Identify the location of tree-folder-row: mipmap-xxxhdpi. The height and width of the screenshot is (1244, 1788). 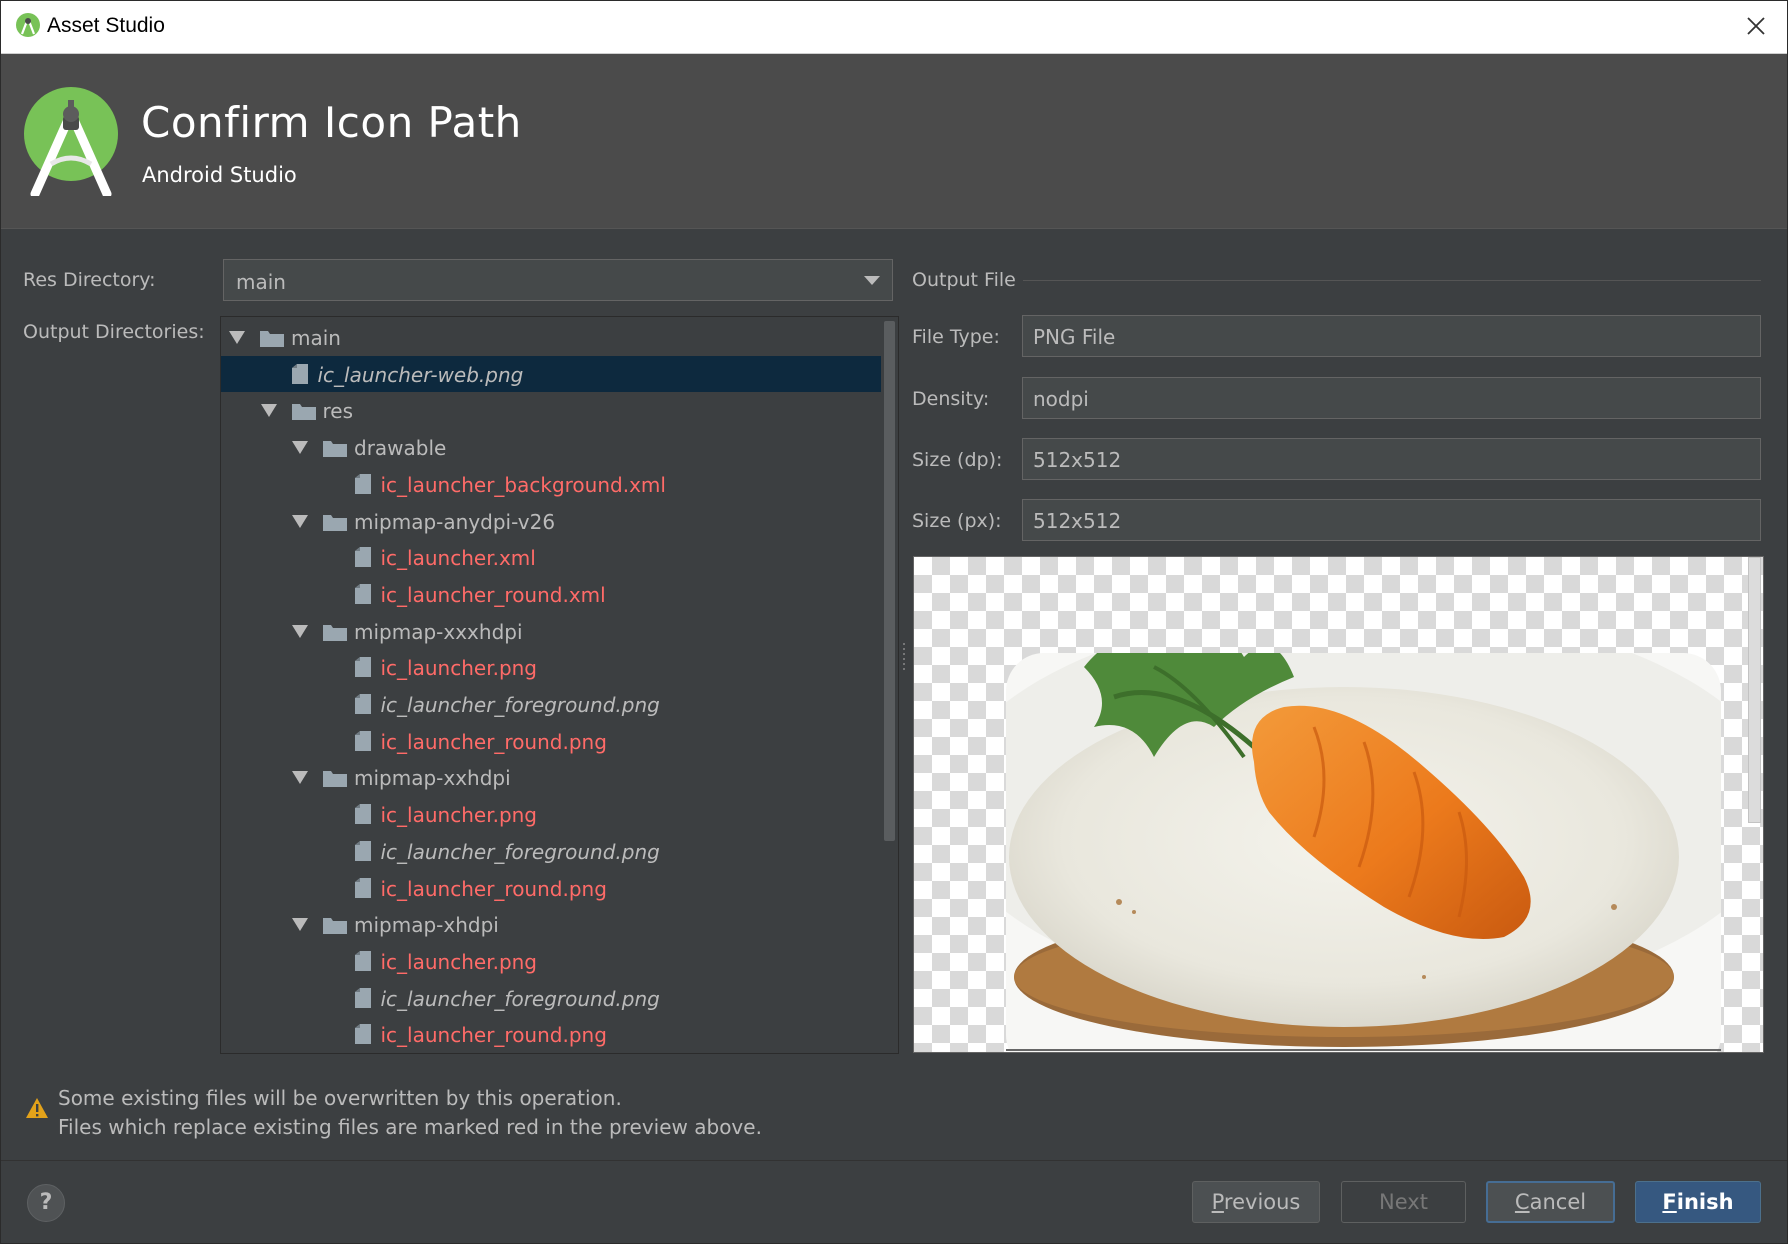
(551, 631).